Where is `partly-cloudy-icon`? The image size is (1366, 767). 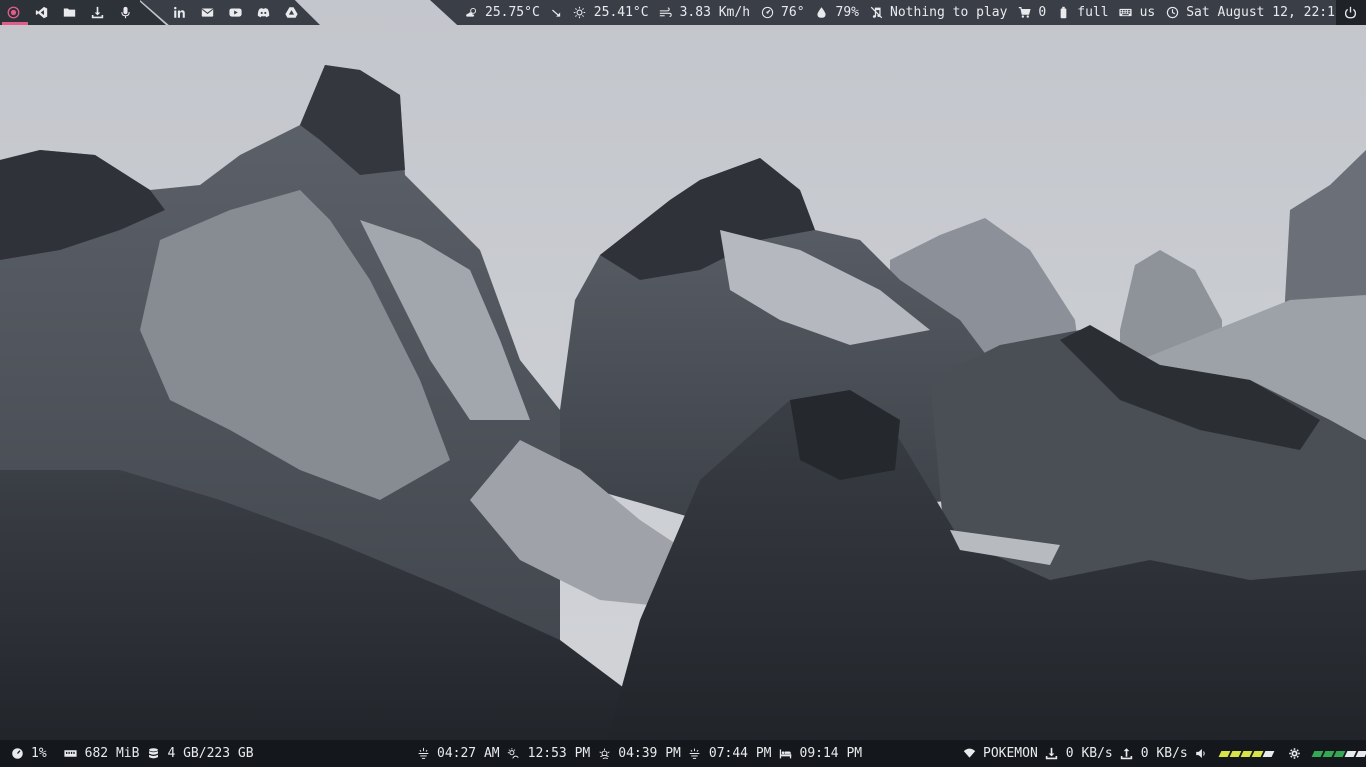 partly-cloudy-icon is located at coordinates (471, 13).